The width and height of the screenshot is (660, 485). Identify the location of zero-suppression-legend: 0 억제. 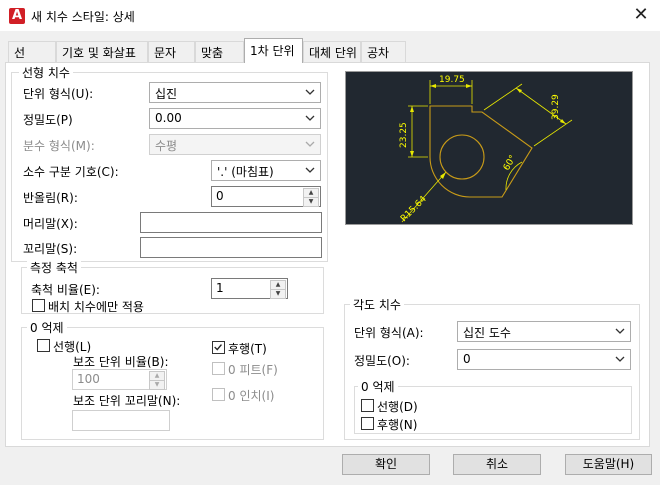
(47, 327).